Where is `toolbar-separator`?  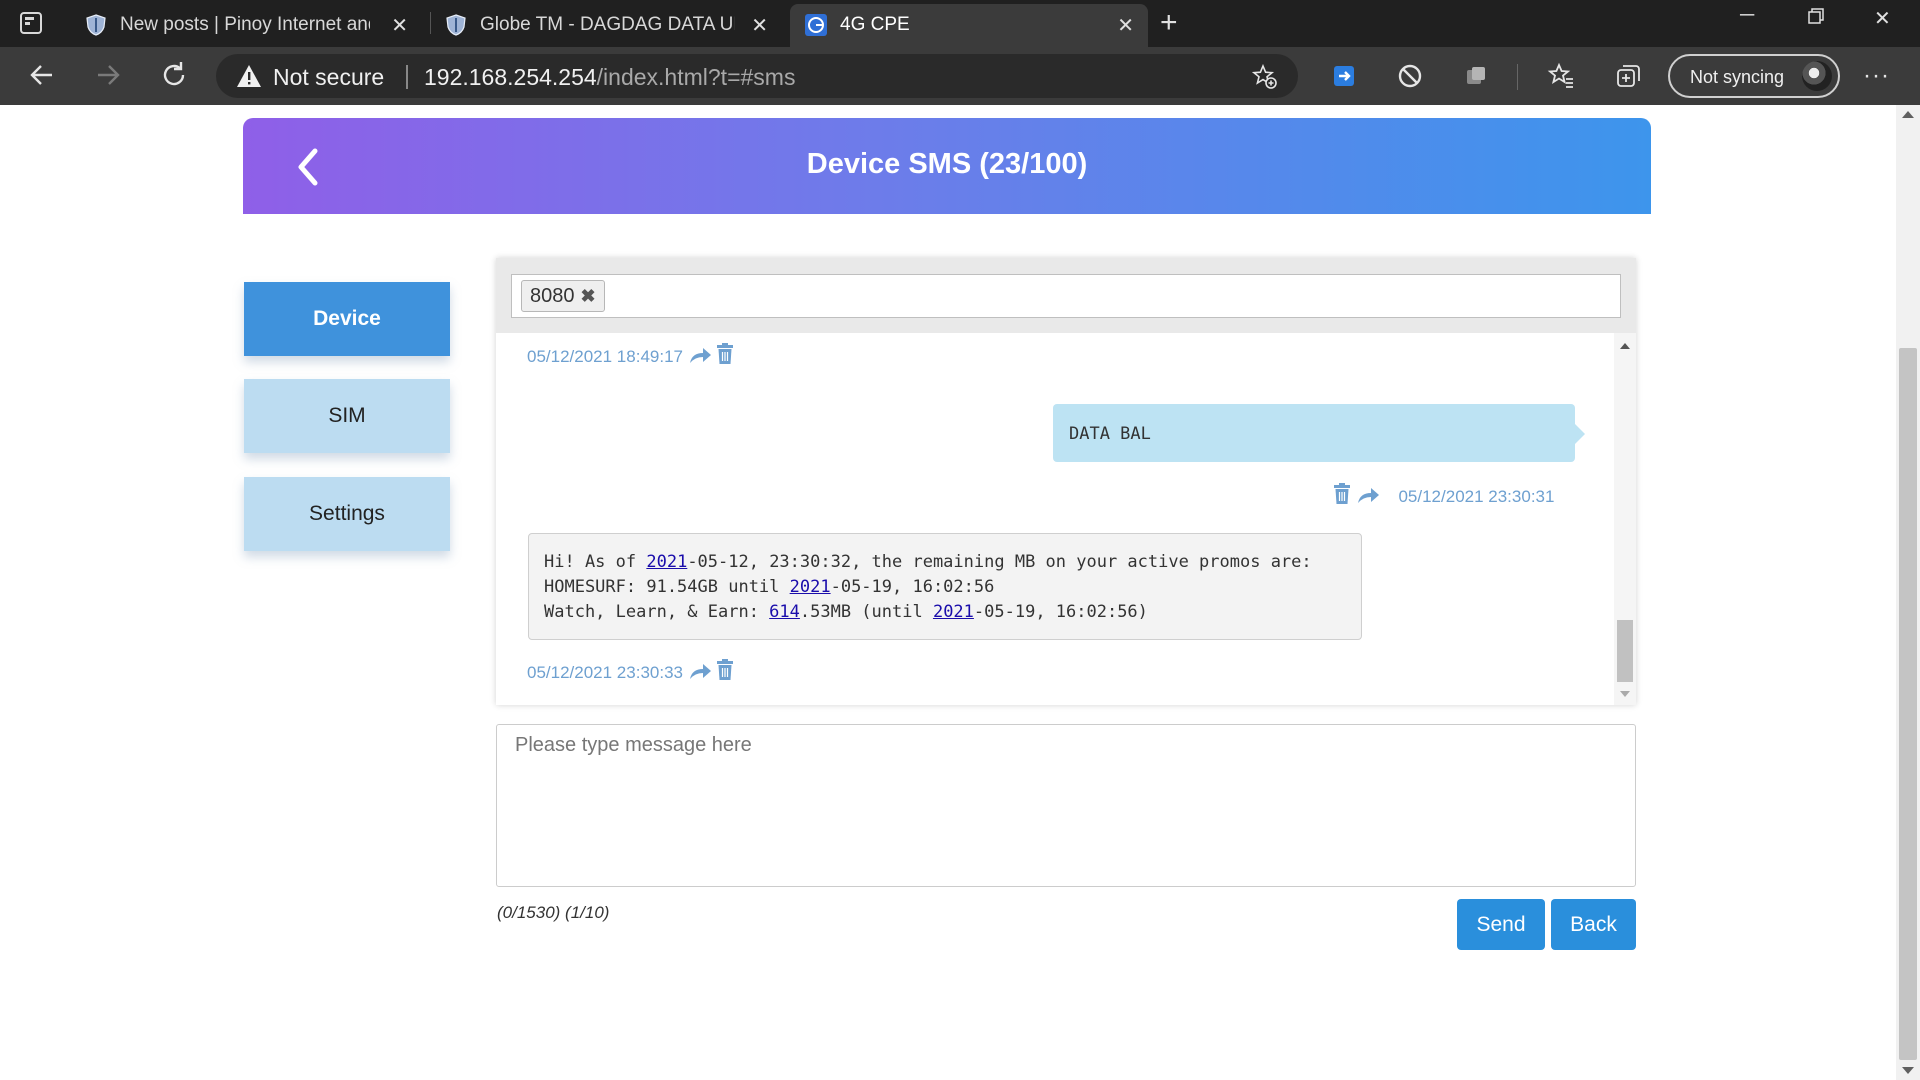
toolbar-separator is located at coordinates (1517, 77).